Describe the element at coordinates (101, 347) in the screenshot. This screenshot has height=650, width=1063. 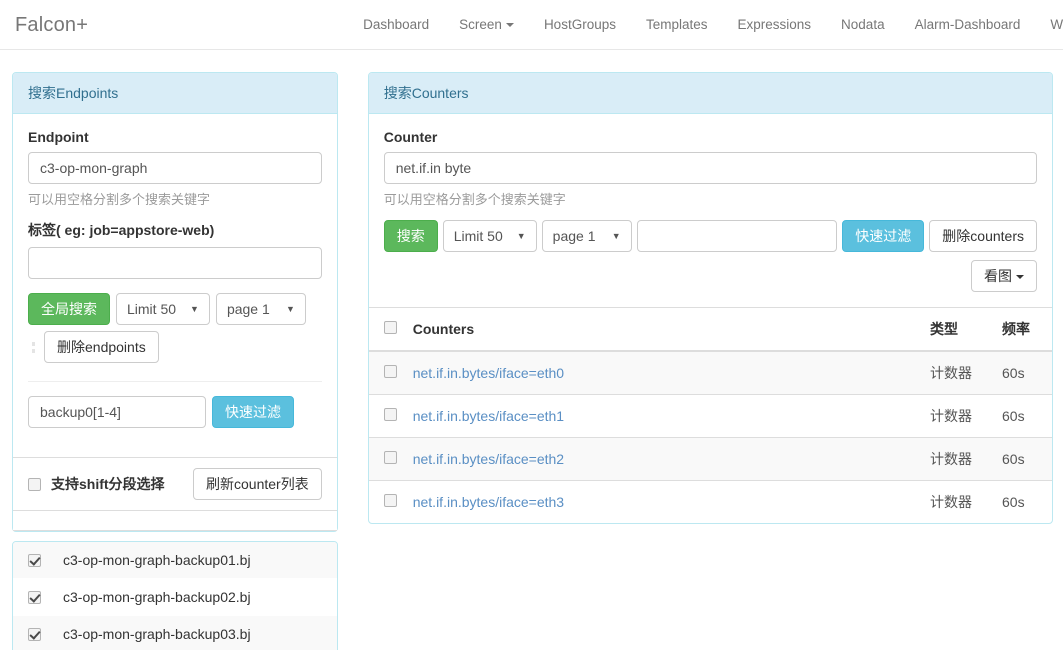
I see `delete-endpoints-button: 删除endpoints` at that location.